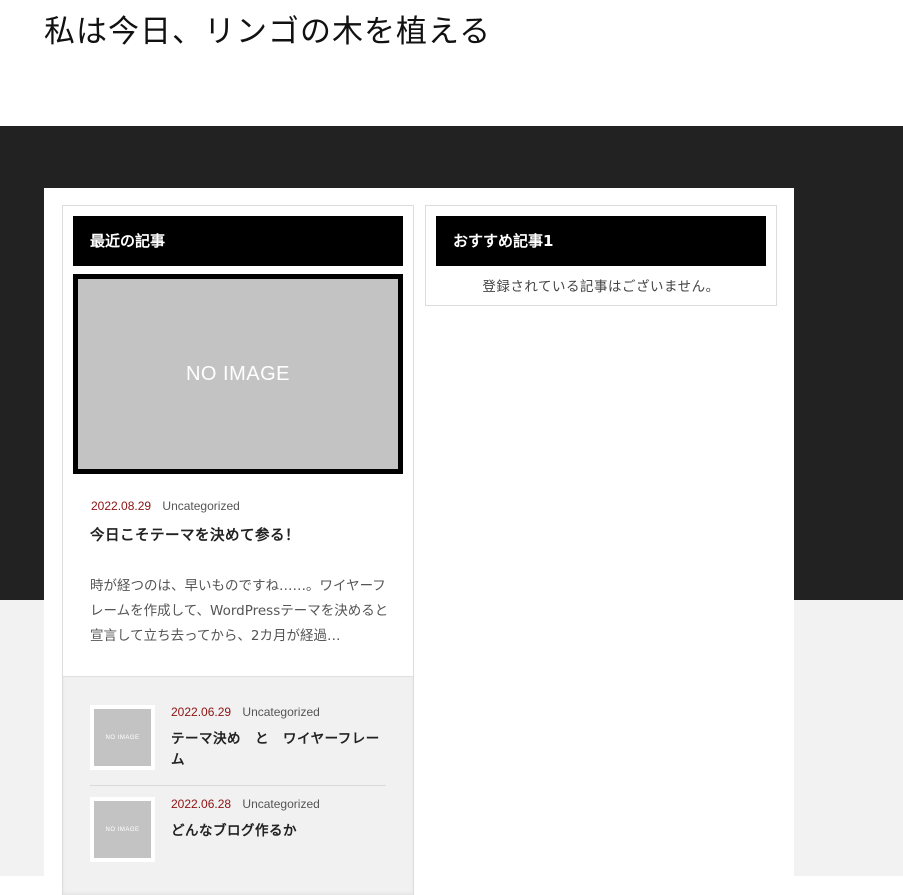 The image size is (903, 895). I want to click on post-date: 2022.08.29, so click(121, 506).